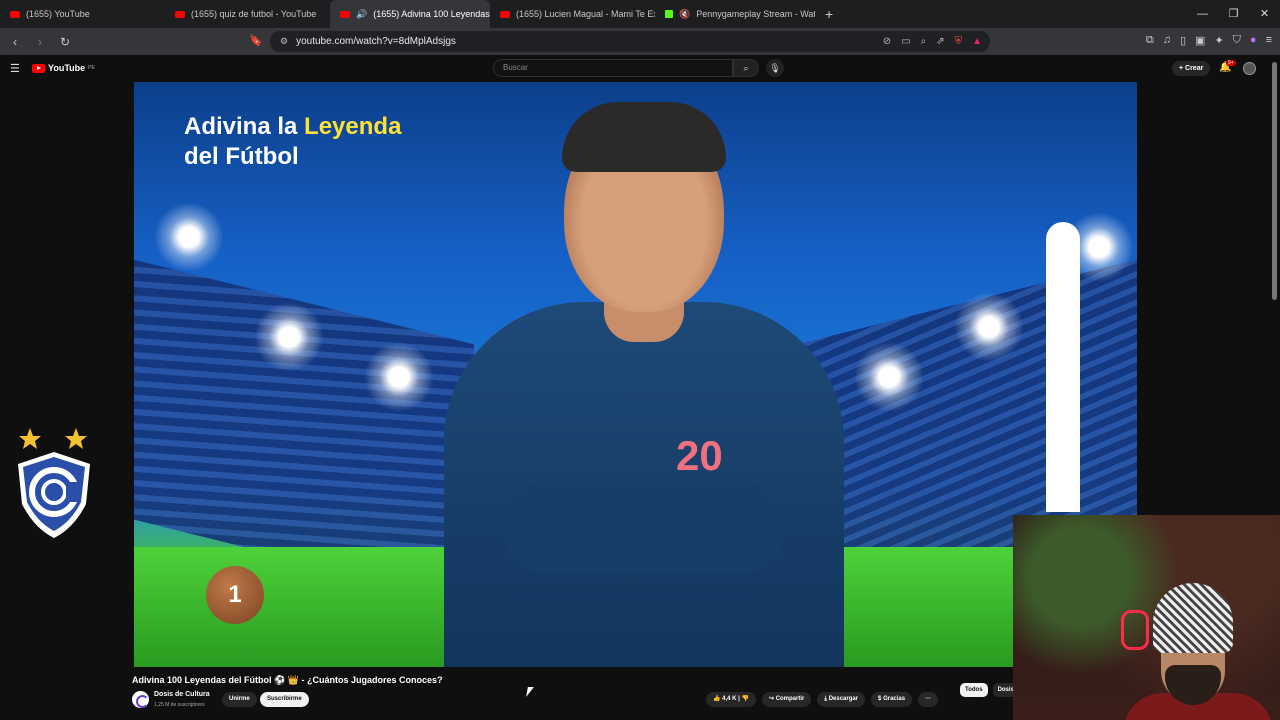 Image resolution: width=1280 pixels, height=720 pixels. Describe the element at coordinates (669, 14) in the screenshot. I see `kick-favicon-icon` at that location.